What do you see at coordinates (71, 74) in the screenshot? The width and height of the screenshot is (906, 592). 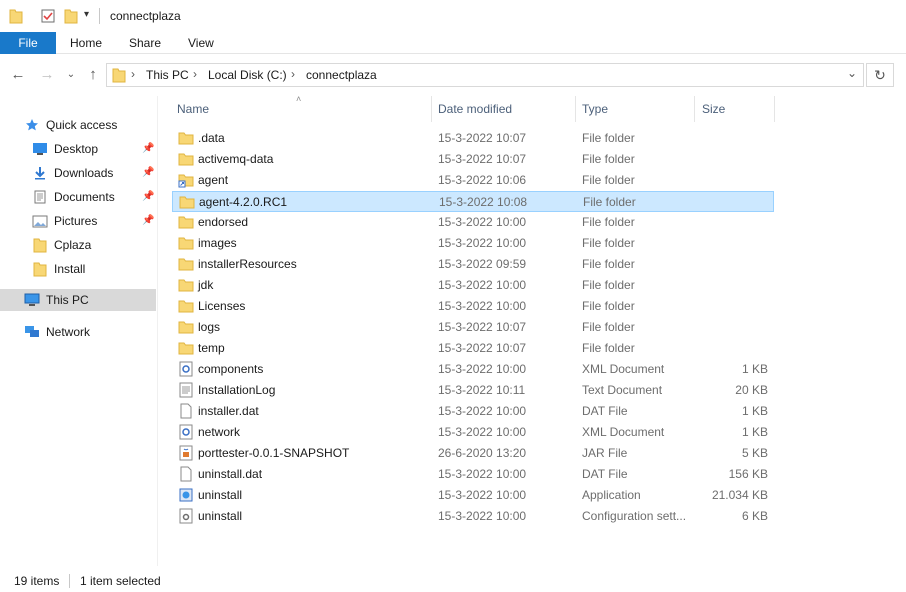 I see `recent-locations-chevron-icon: ⌄` at bounding box center [71, 74].